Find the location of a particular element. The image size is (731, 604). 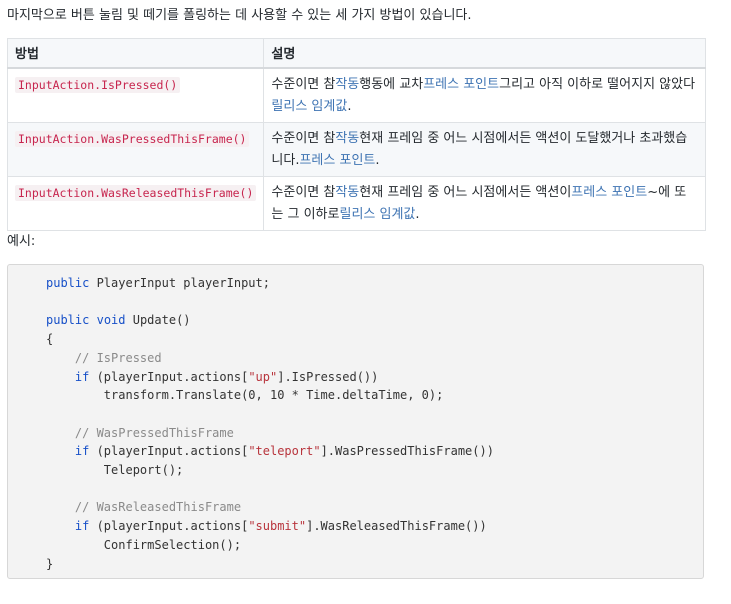

code-text: ].WasPressedThisFrame()) is located at coordinates (407, 451).